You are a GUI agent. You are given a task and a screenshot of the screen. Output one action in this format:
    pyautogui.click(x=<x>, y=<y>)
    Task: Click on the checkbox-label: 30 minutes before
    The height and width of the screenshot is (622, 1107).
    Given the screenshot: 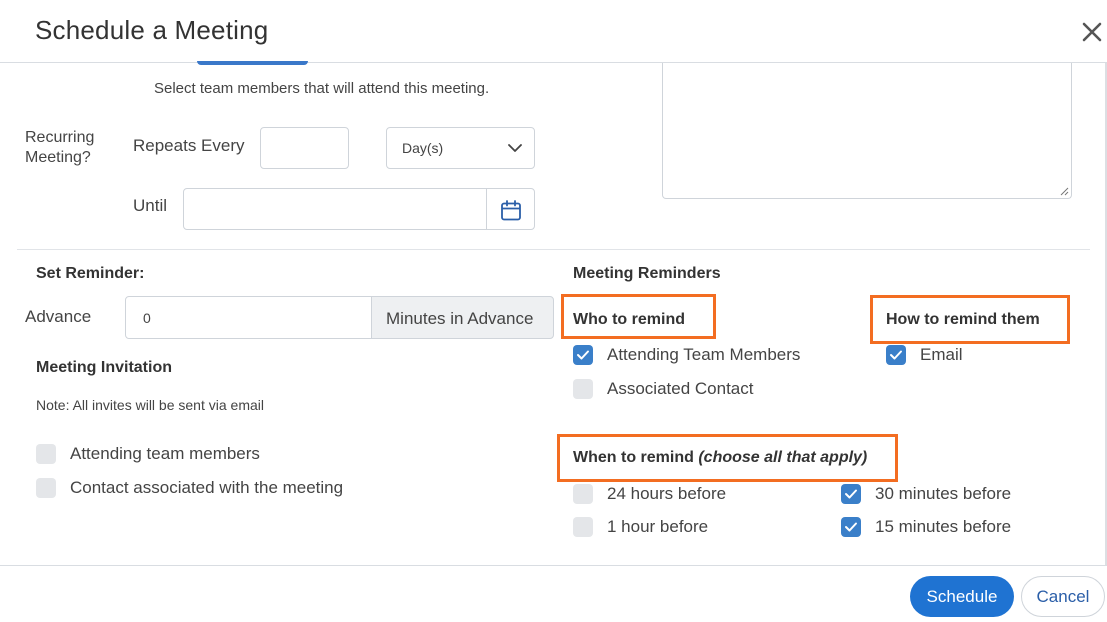 What is the action you would take?
    pyautogui.click(x=943, y=493)
    